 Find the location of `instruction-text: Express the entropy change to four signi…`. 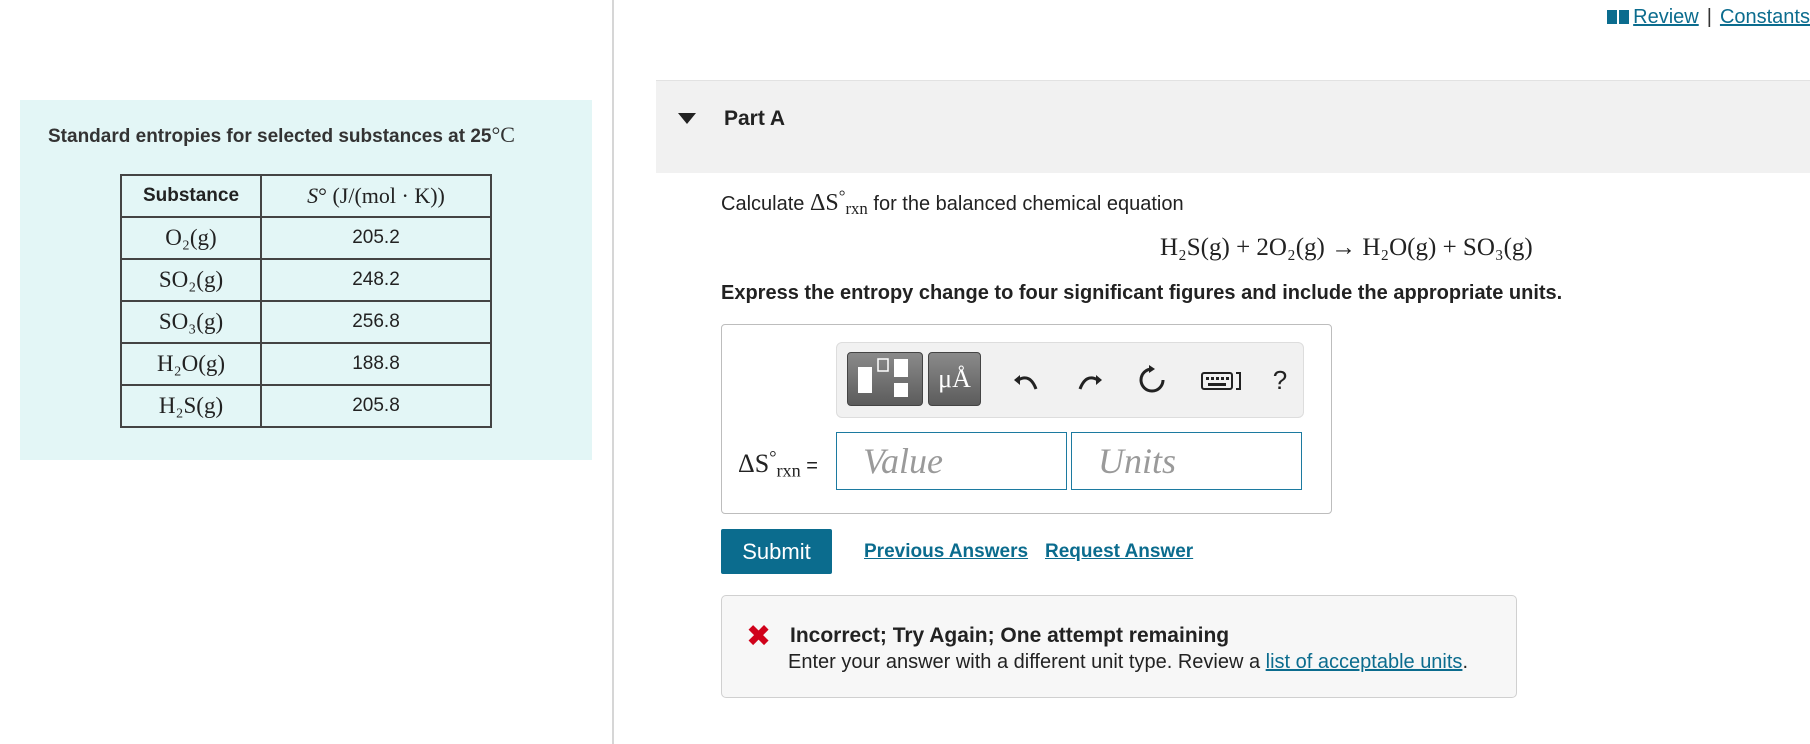

instruction-text: Express the entropy change to four signi… is located at coordinates (1142, 293).